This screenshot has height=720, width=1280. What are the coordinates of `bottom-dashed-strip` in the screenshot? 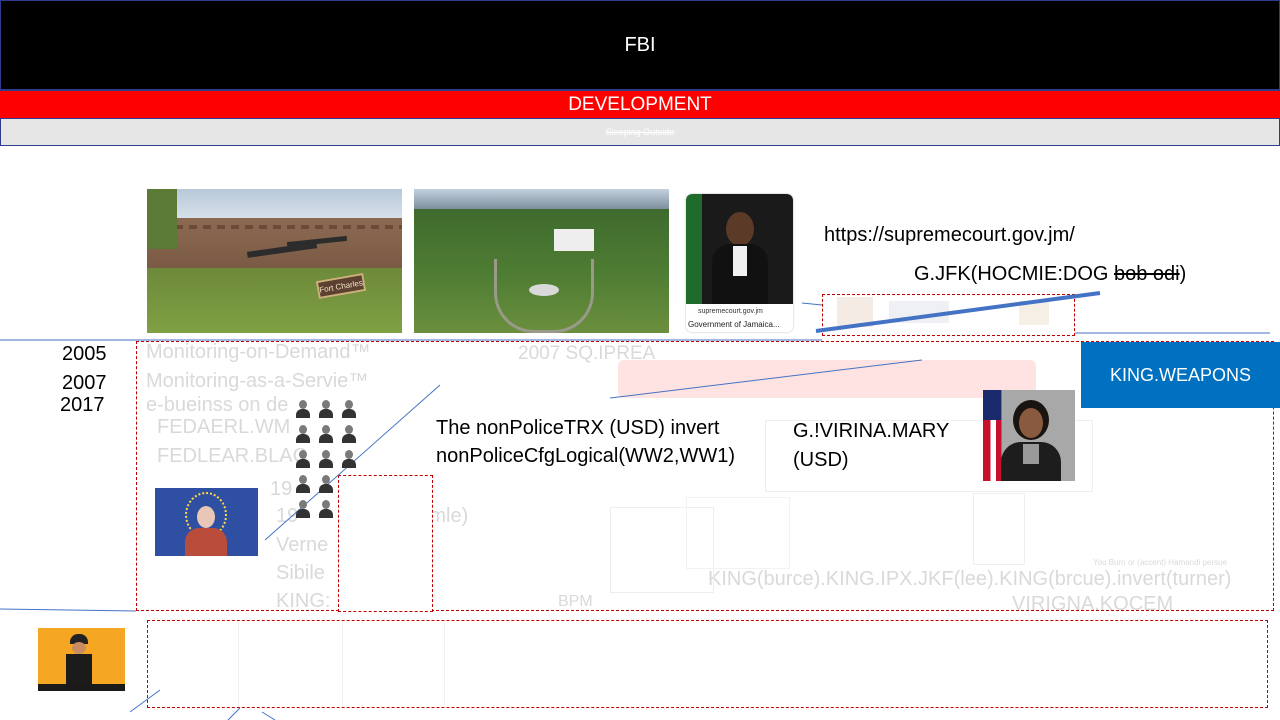 It's located at (707, 664).